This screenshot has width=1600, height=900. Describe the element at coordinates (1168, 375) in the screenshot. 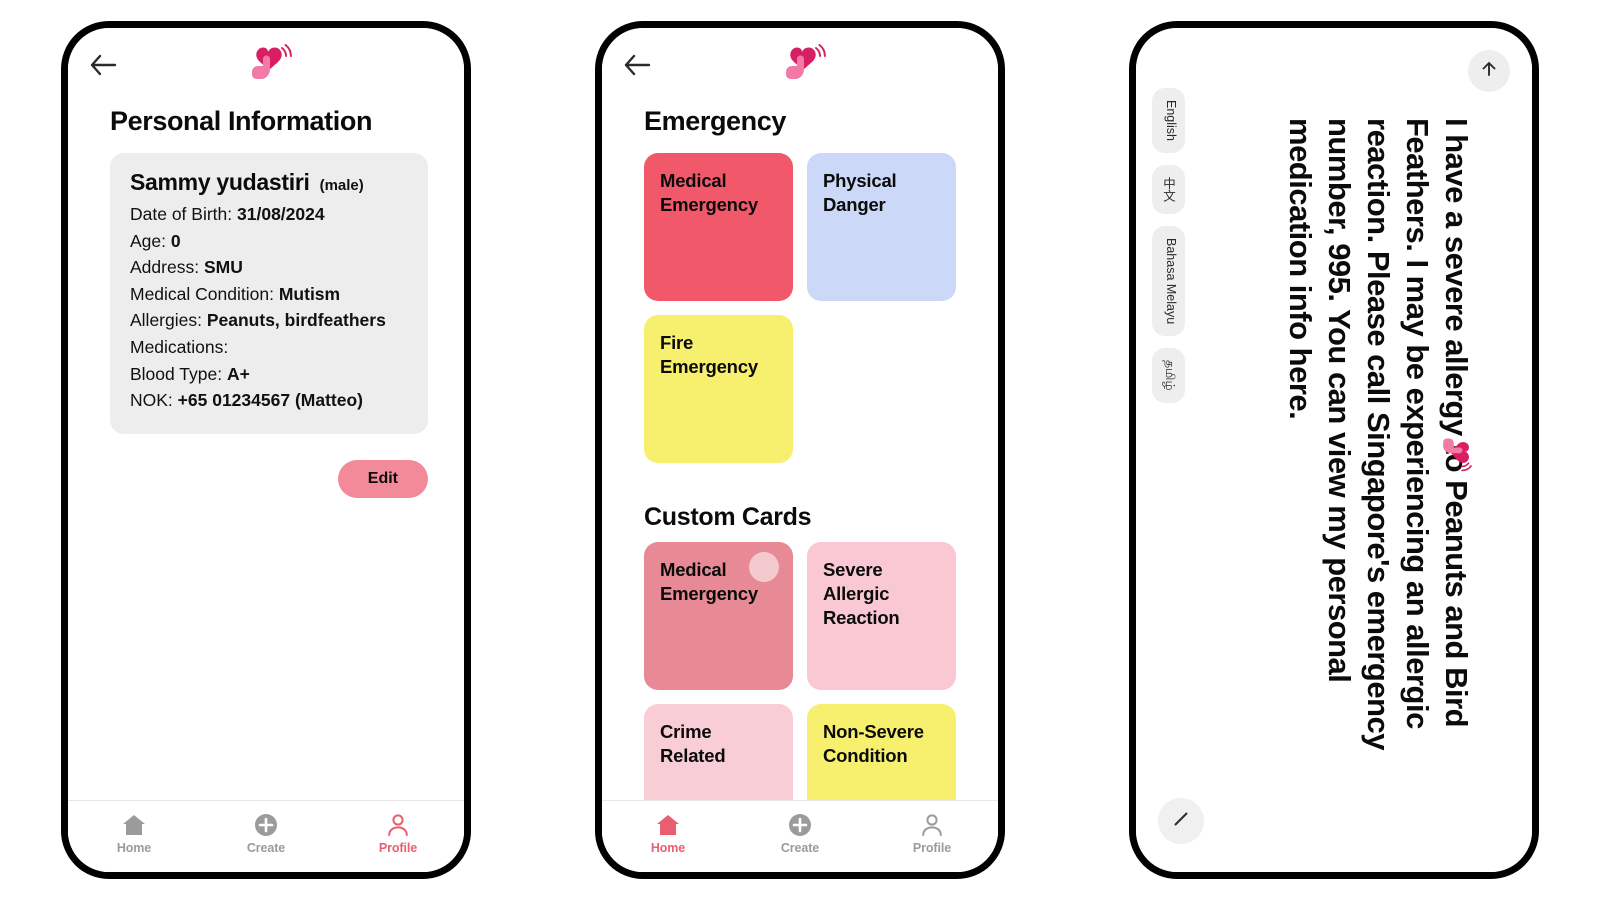

I see `language-pill-tamil: தமிழ்` at that location.